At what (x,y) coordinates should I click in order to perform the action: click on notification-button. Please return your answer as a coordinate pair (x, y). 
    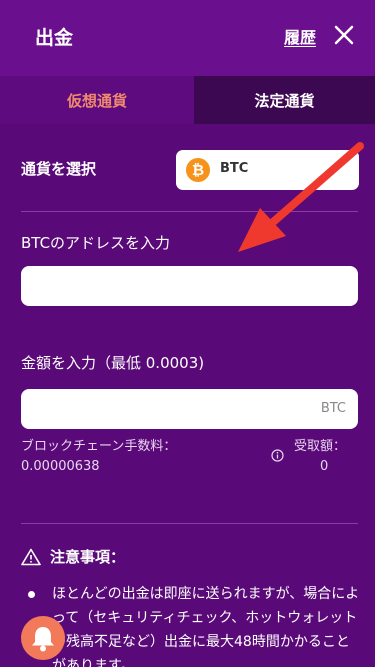
    Looking at the image, I should click on (43, 638).